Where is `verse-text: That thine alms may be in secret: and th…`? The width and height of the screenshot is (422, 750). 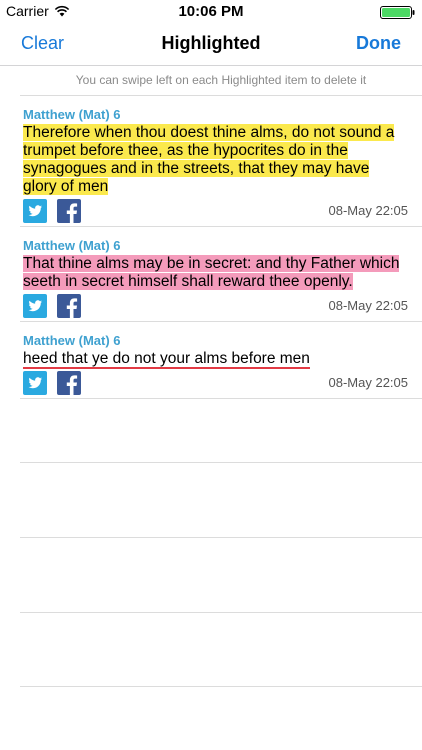
verse-text: That thine alms may be in secret: and th… is located at coordinates (222, 273).